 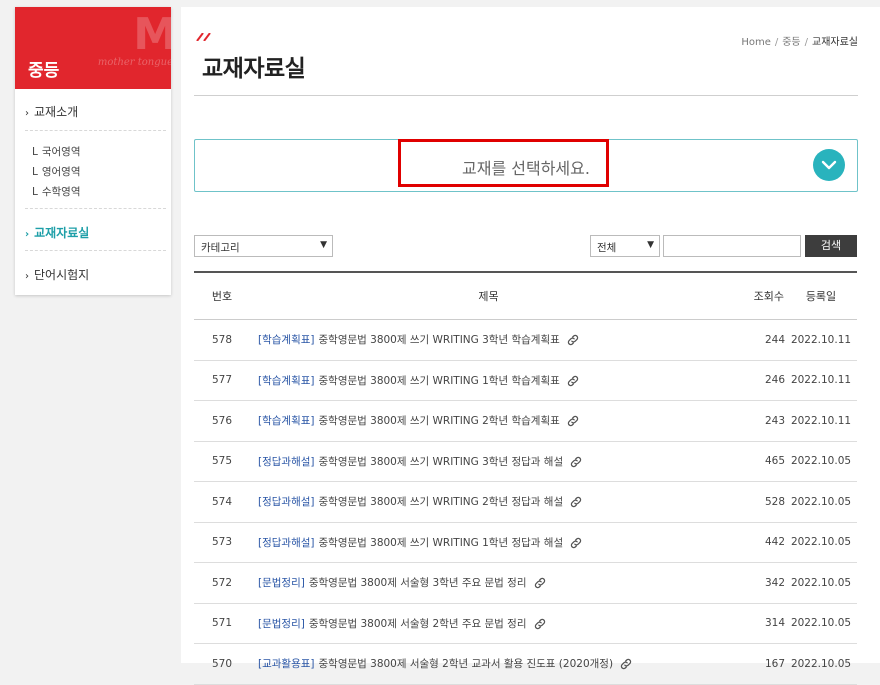 I want to click on chevron-down-icon, so click(x=829, y=165).